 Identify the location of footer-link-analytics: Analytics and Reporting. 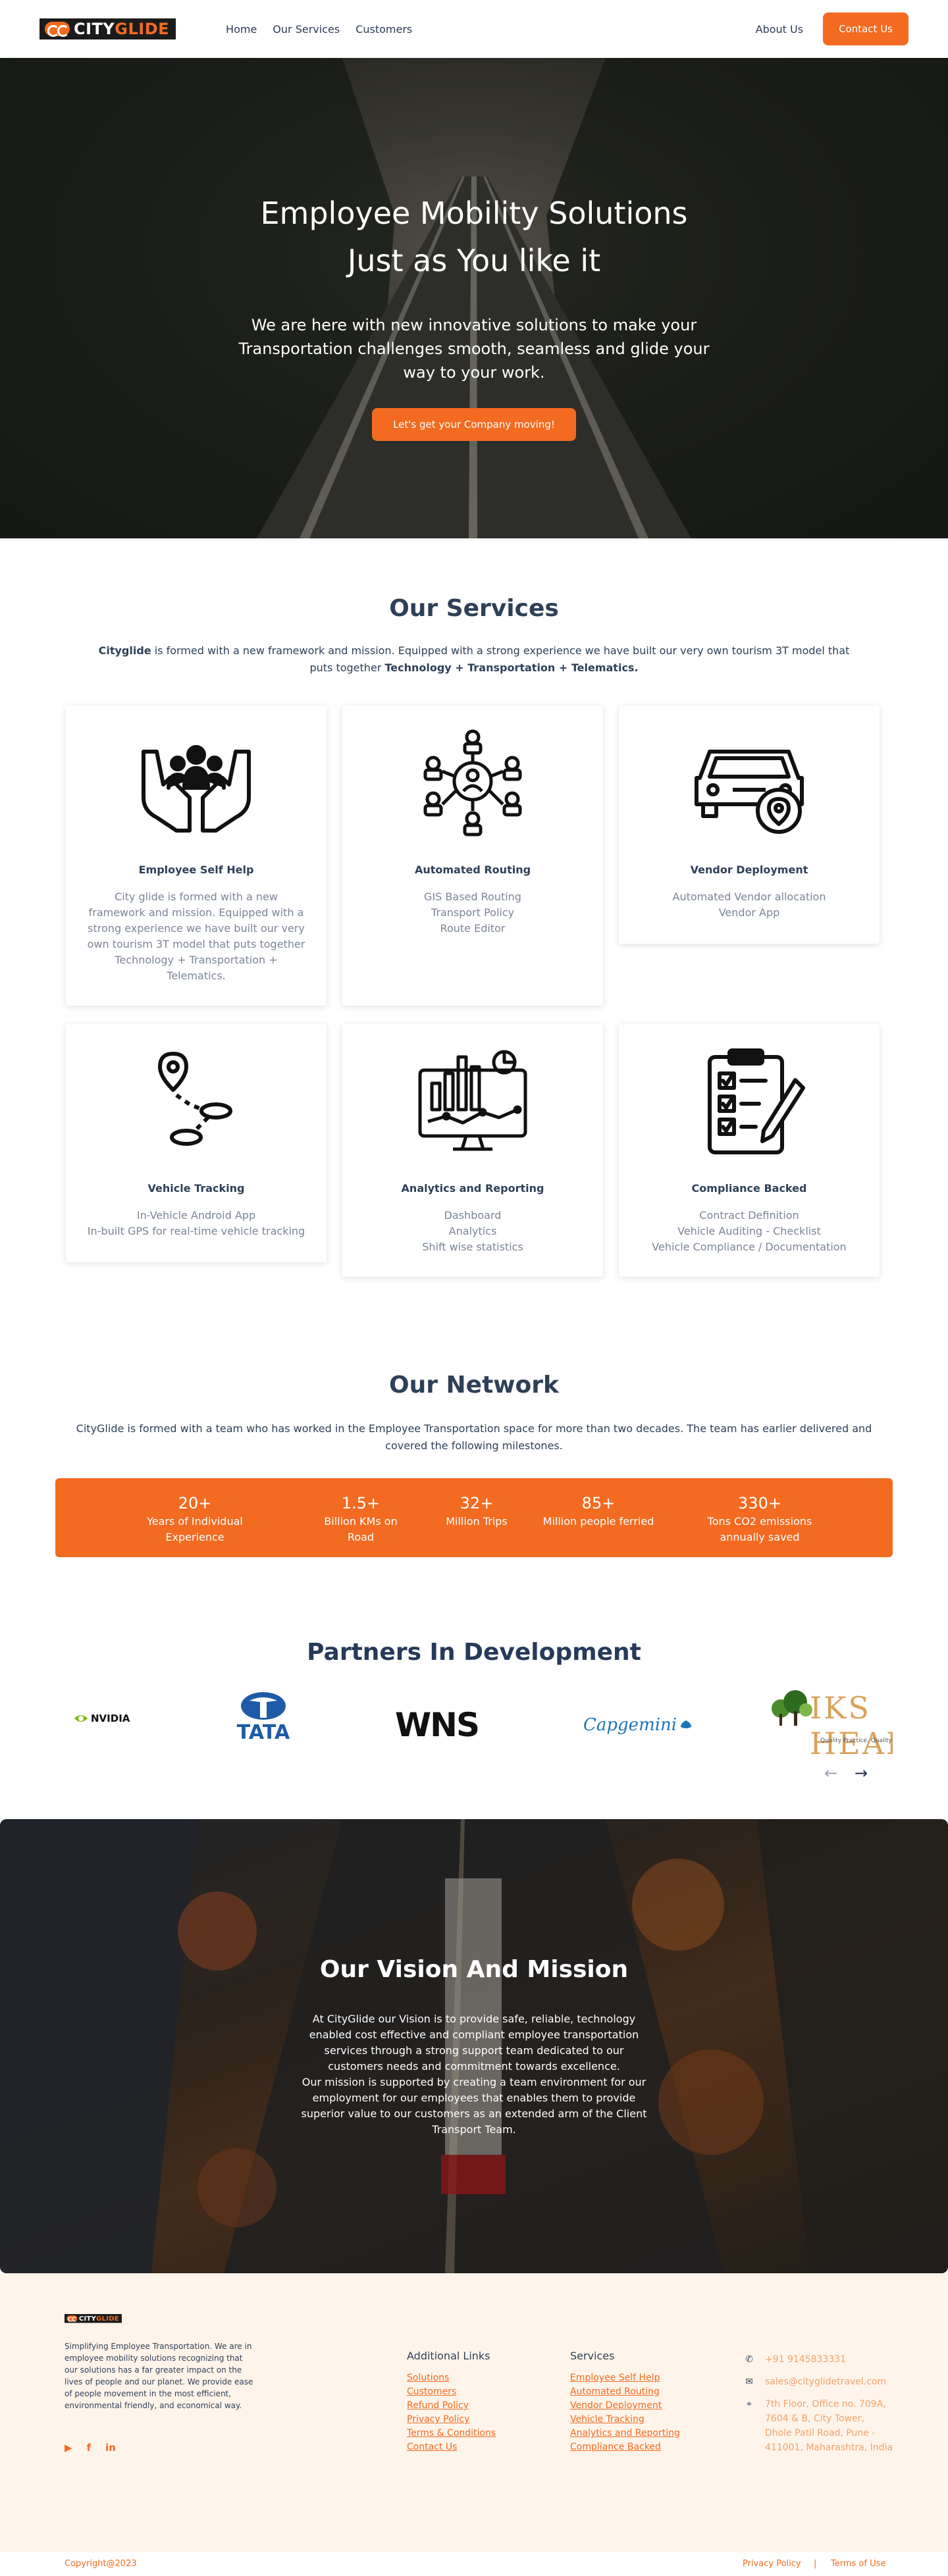
(625, 2433).